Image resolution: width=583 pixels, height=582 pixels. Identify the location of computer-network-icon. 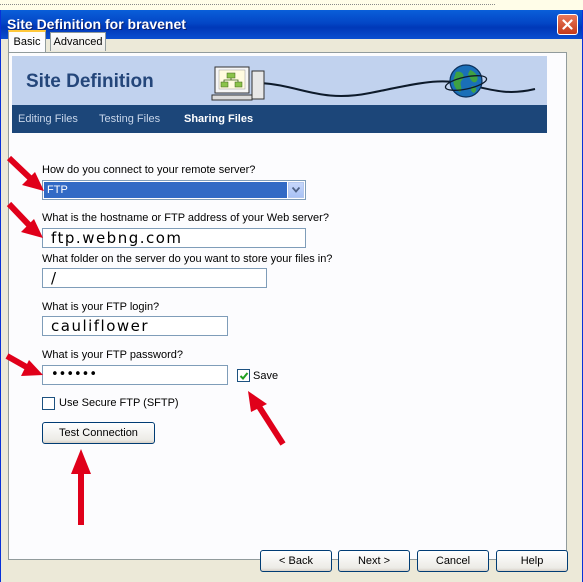
(373, 83).